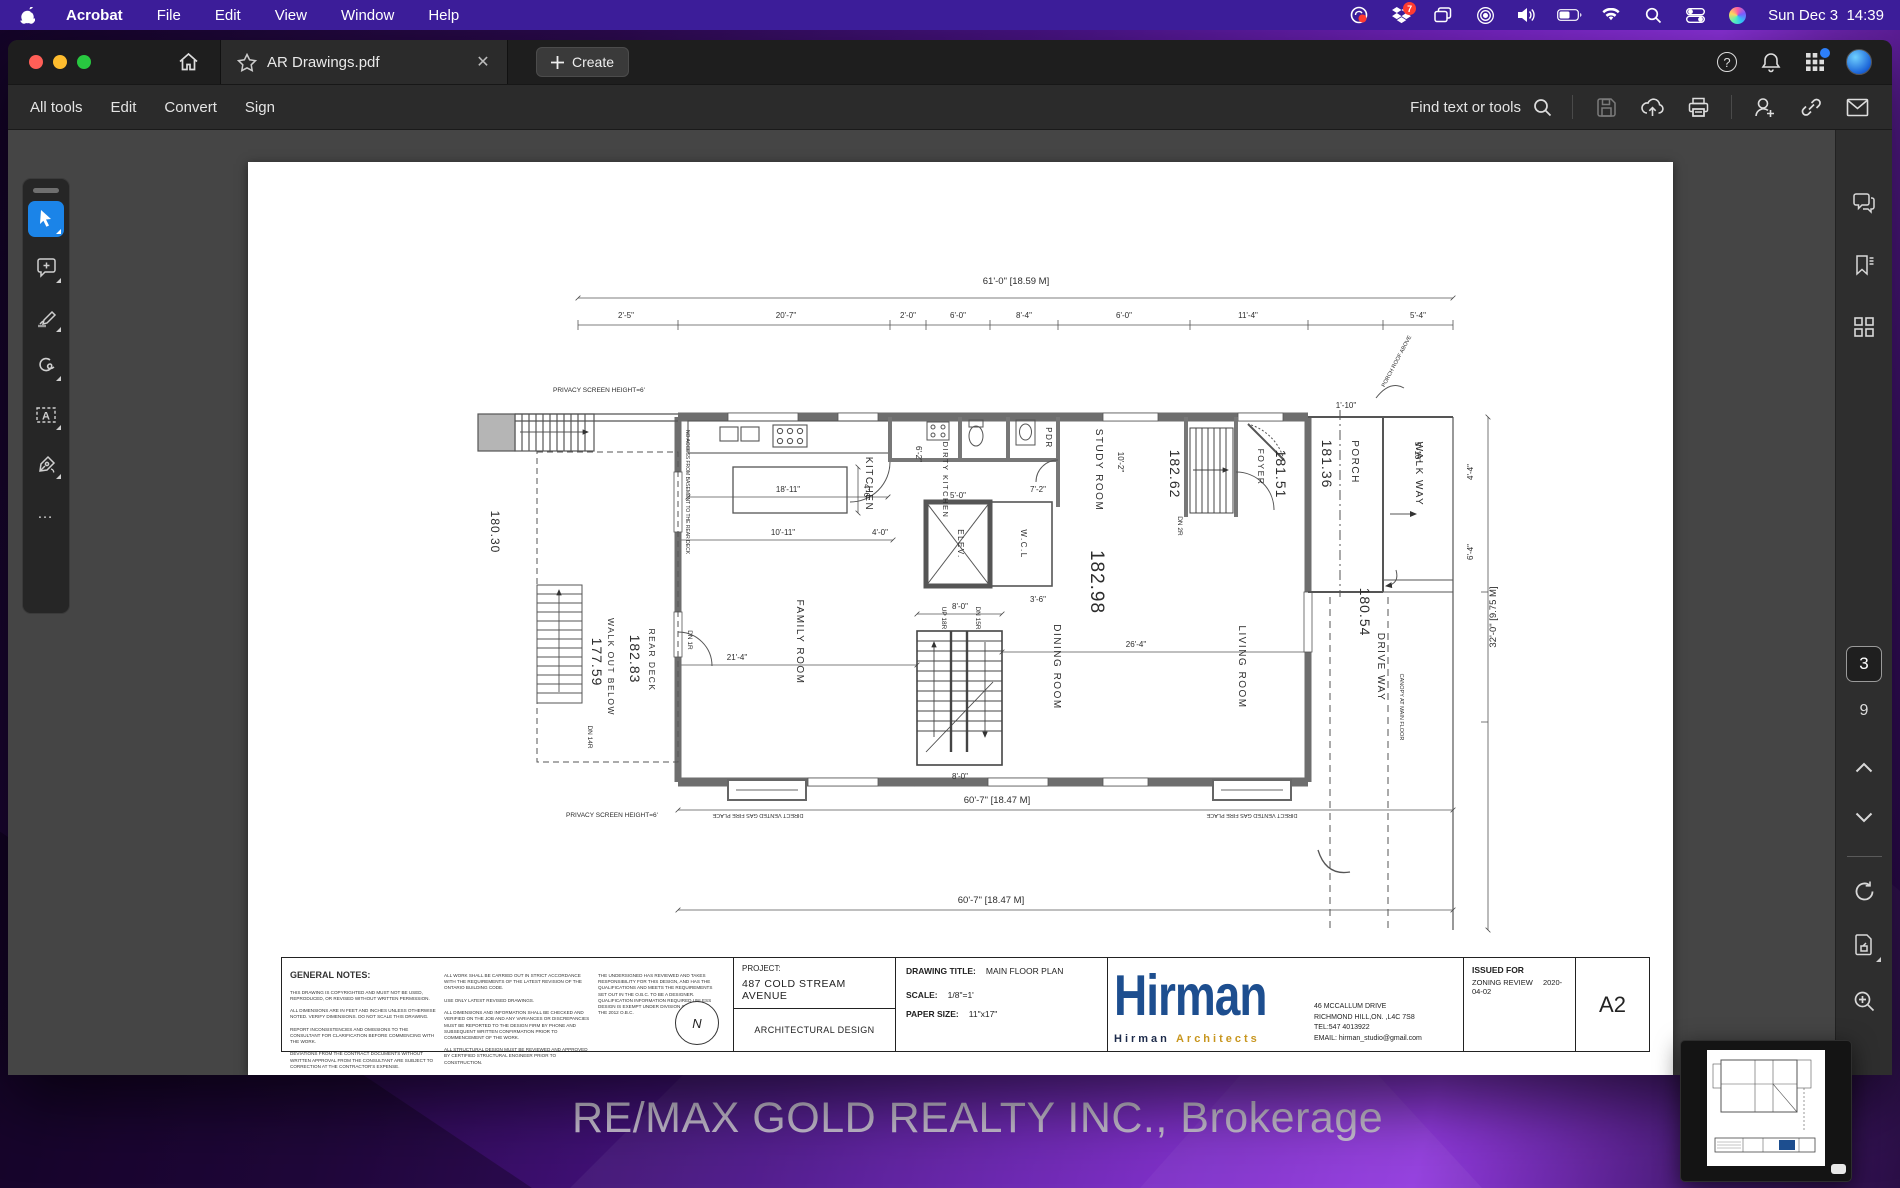  Describe the element at coordinates (1652, 107) in the screenshot. I see `share-upload-button` at that location.